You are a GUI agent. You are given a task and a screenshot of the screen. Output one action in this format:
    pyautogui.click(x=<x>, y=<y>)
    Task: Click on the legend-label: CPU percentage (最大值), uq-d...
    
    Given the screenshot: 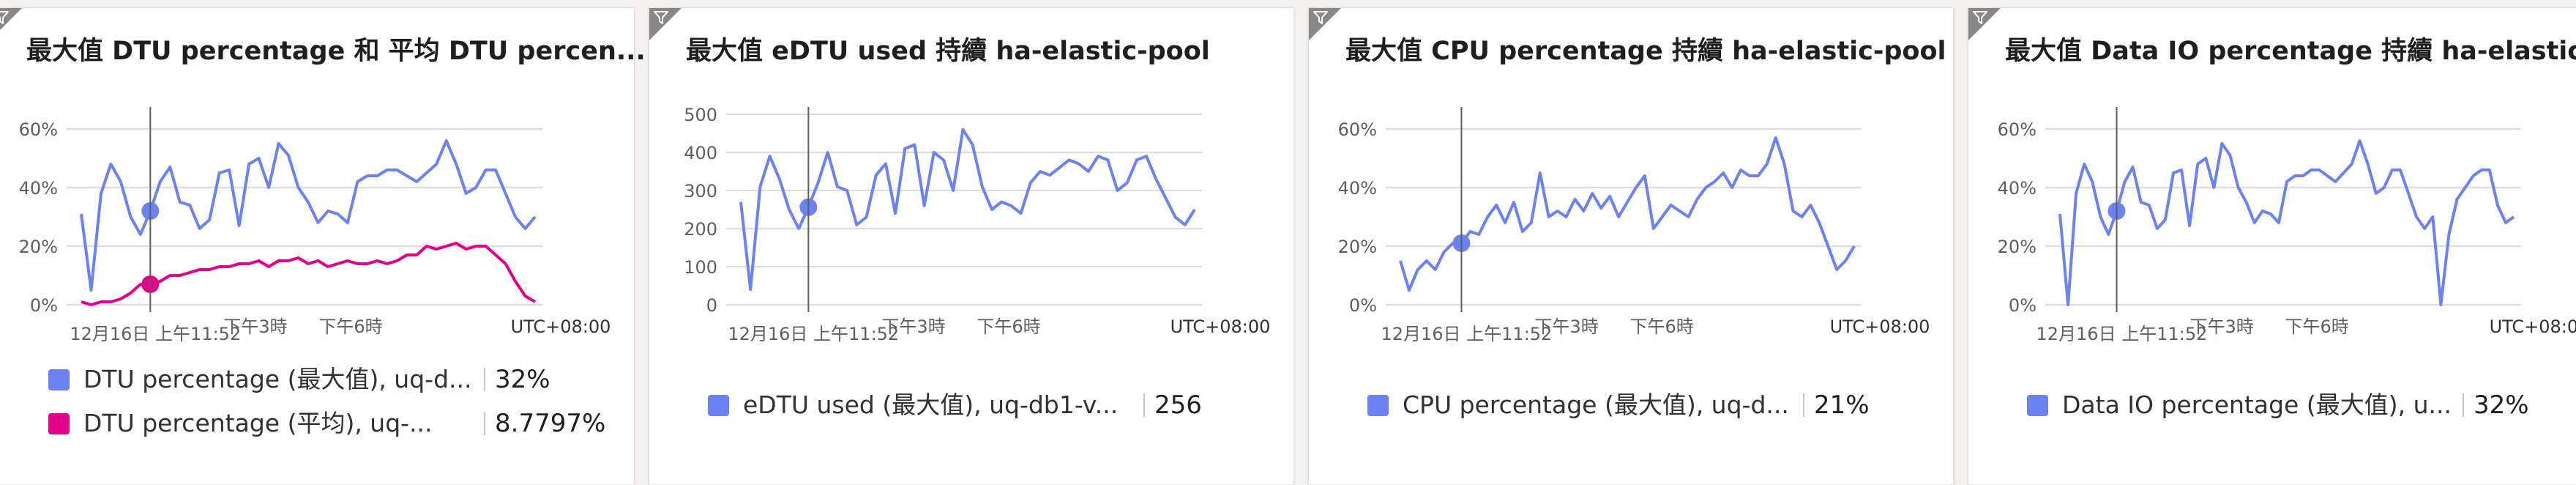 What is the action you would take?
    pyautogui.click(x=1596, y=404)
    